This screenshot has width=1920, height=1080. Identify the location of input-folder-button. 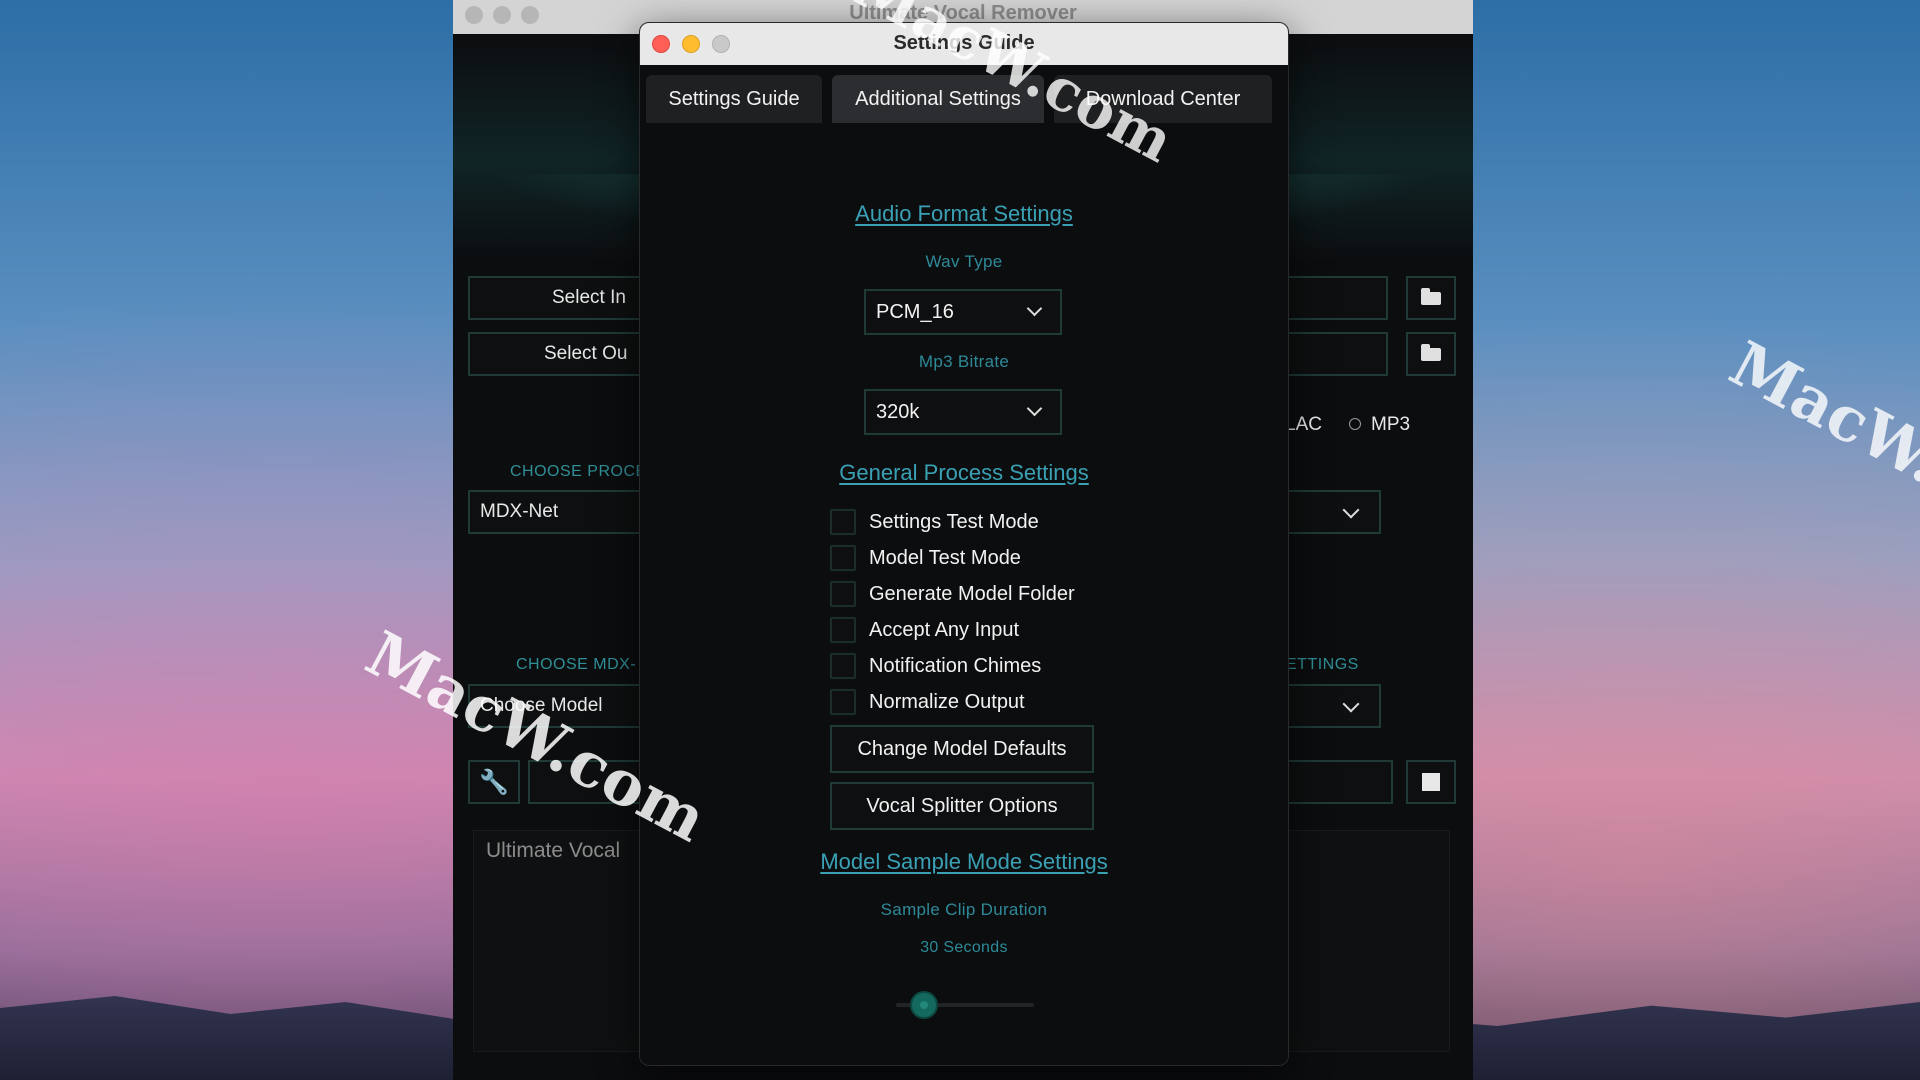
(1431, 298).